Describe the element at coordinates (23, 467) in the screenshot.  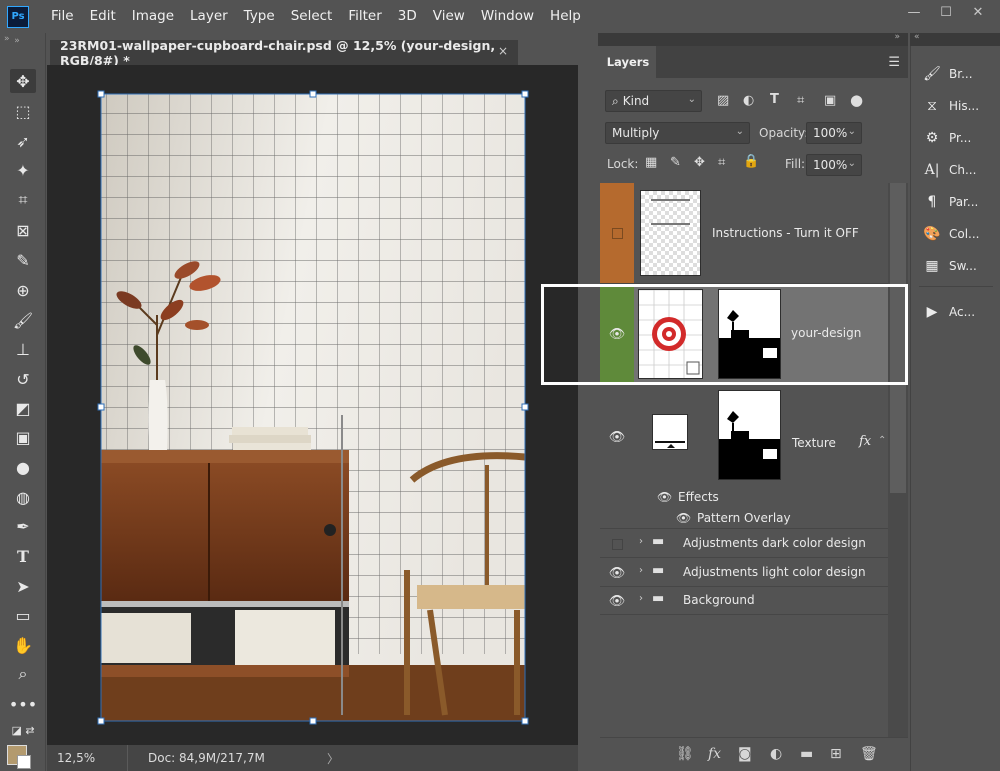
I see `blur-tool-icon: ●` at that location.